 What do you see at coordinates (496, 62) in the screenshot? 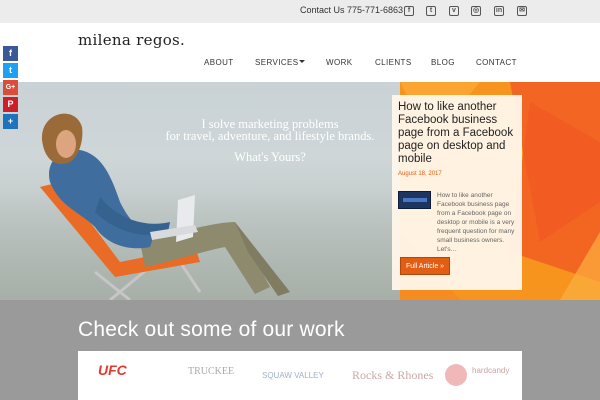
I see `nav-contact: CONTACT` at bounding box center [496, 62].